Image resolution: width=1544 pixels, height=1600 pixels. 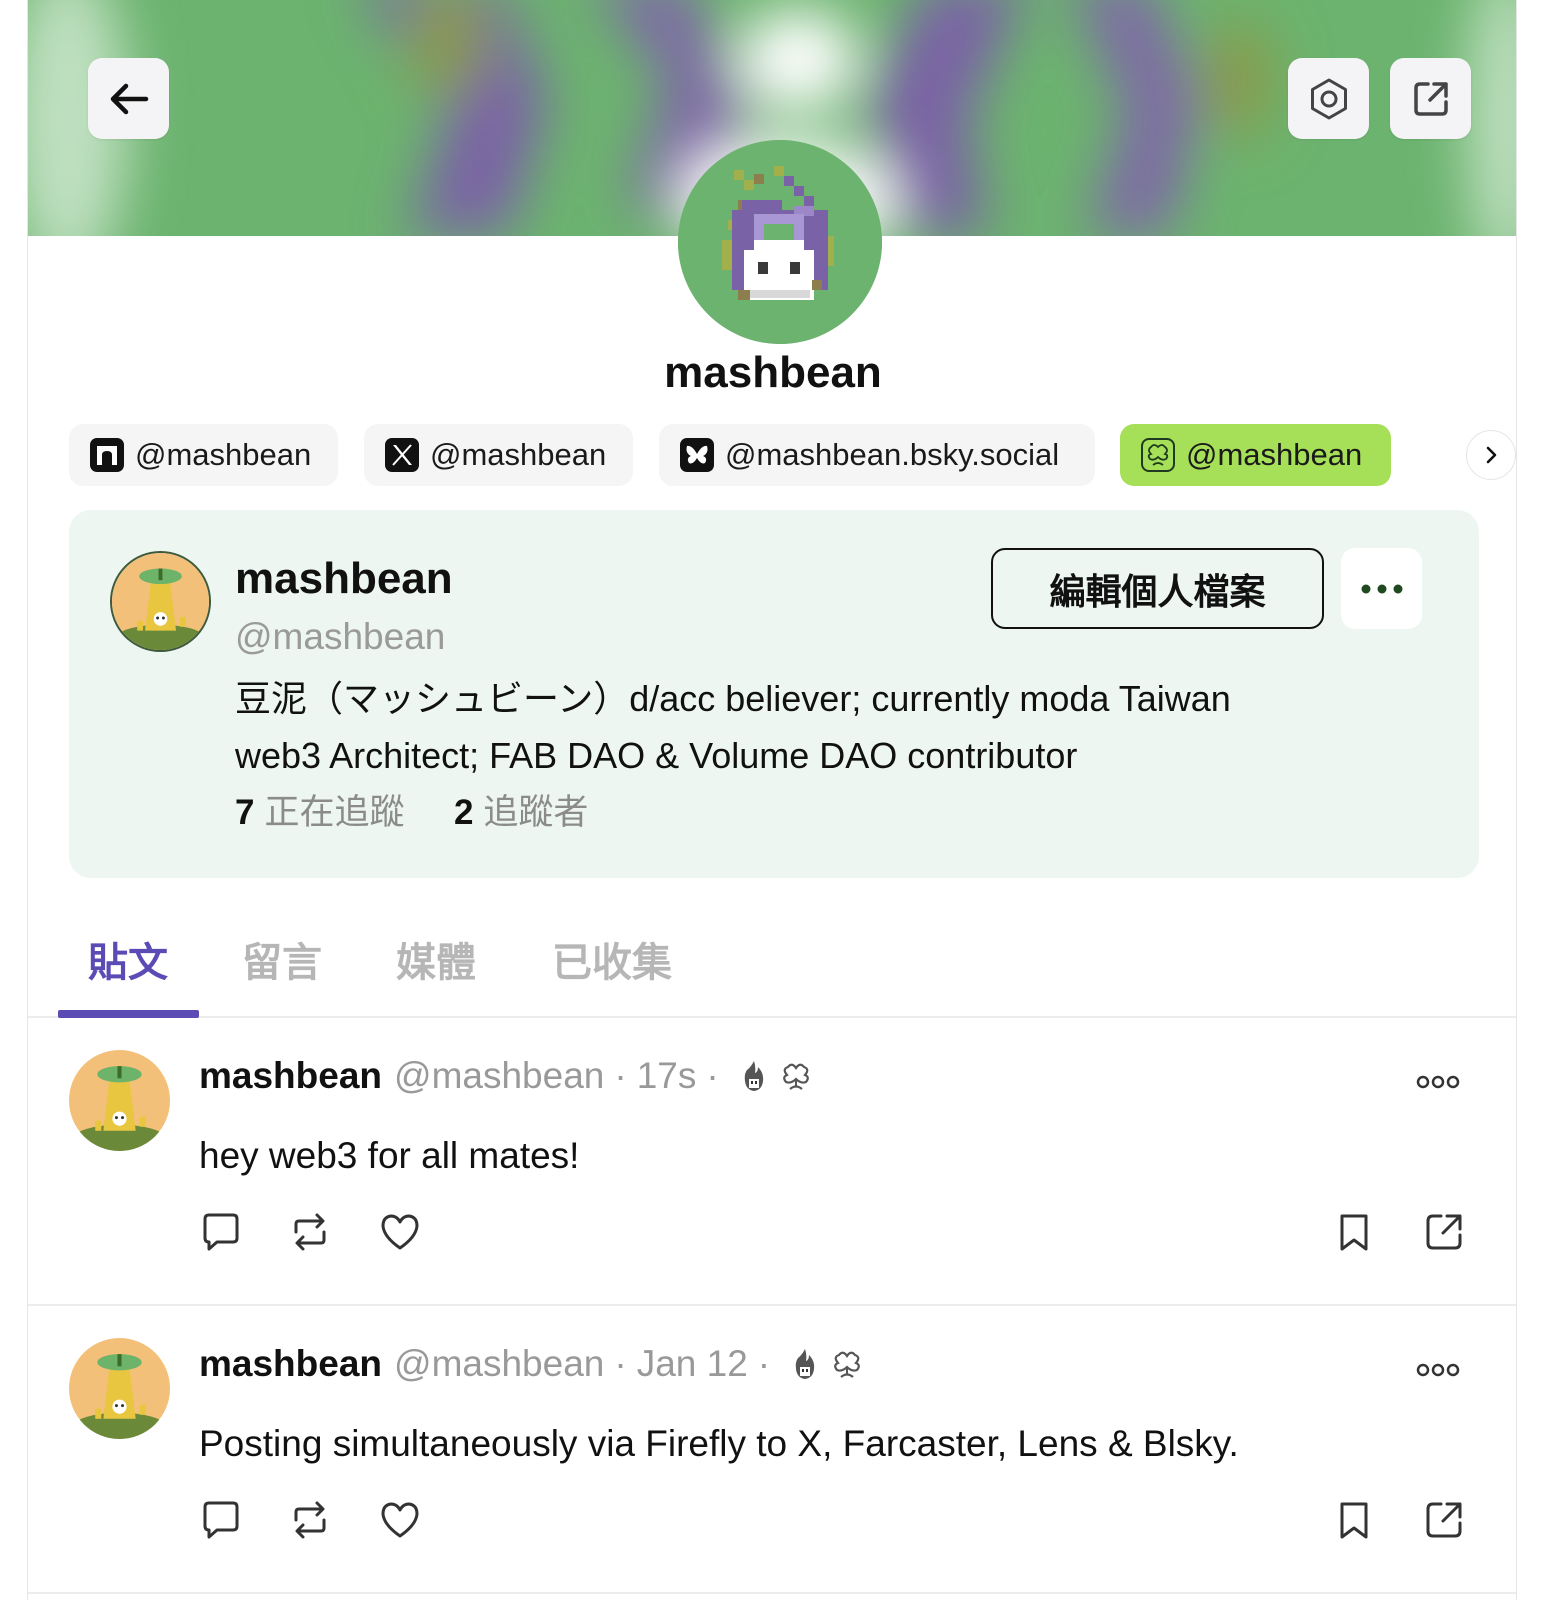 I want to click on tab-replies: 留言, so click(x=282, y=959).